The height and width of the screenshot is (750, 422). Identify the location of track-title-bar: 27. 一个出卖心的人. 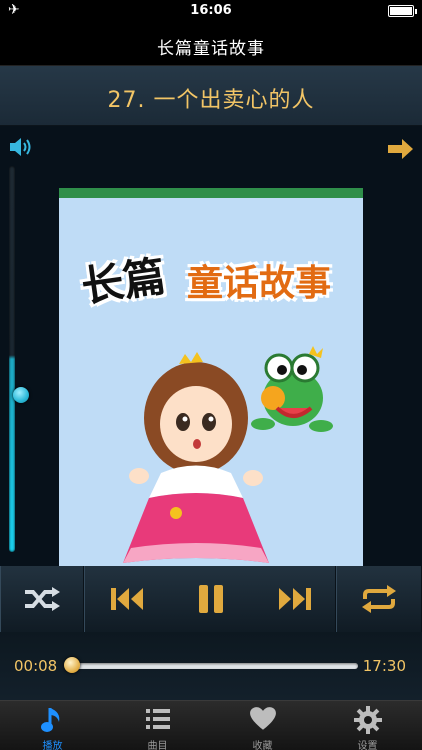
(211, 96).